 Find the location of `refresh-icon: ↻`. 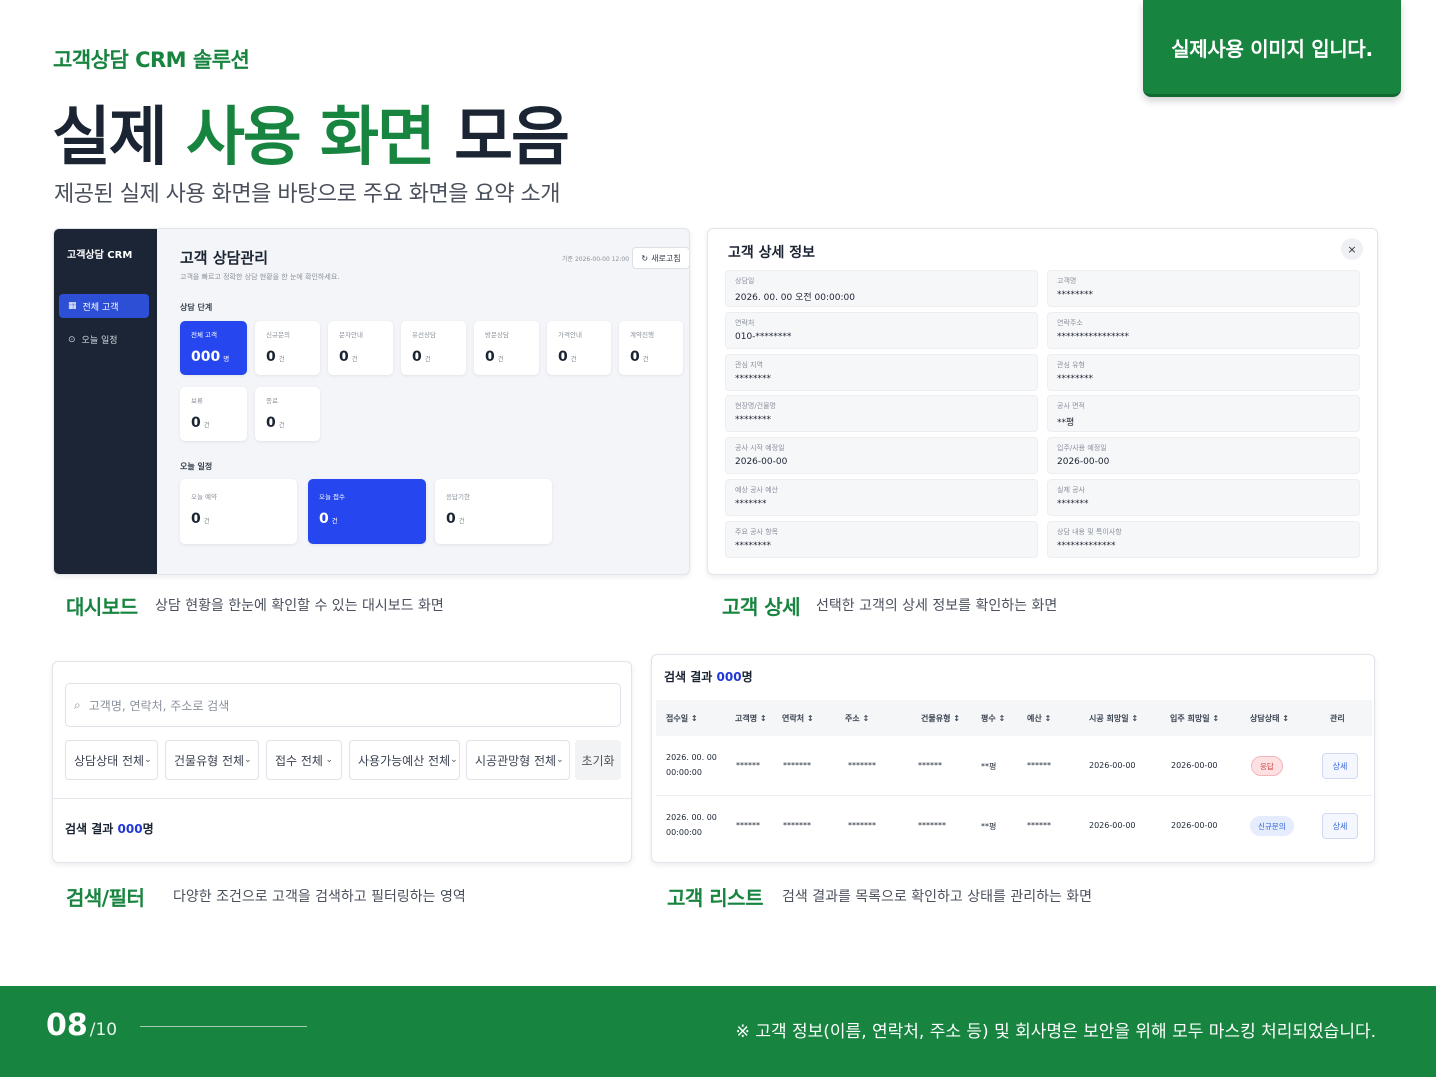

refresh-icon: ↻ is located at coordinates (645, 258).